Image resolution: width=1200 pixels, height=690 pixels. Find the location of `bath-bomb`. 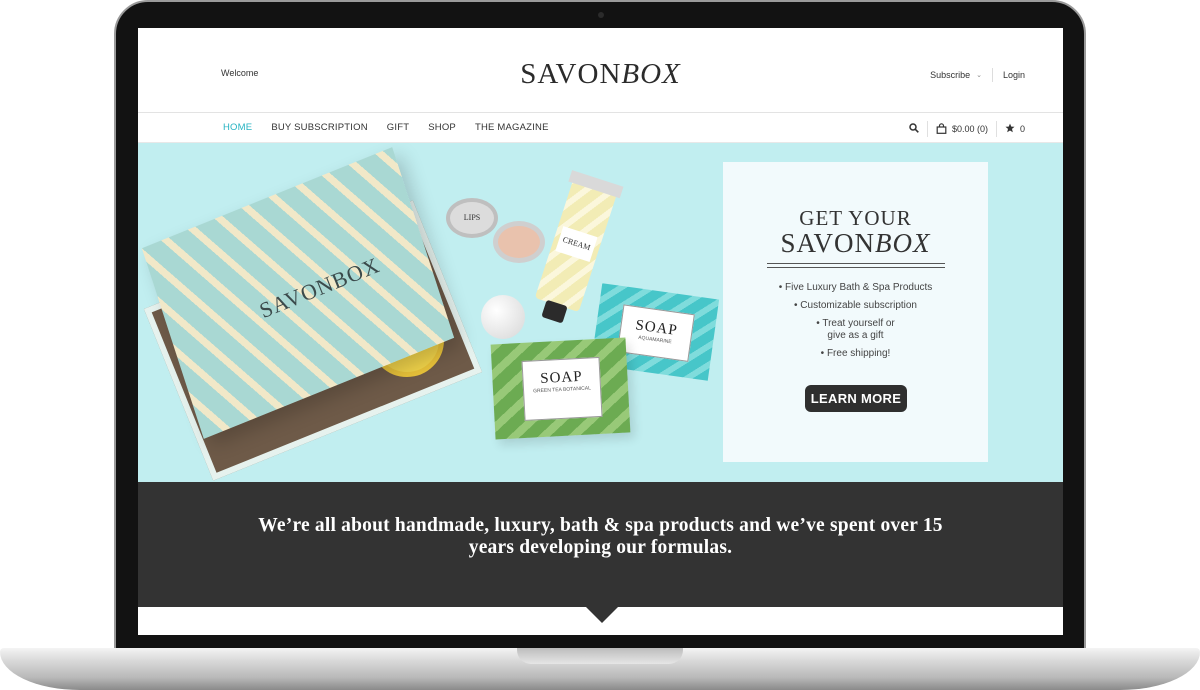

bath-bomb is located at coordinates (503, 317).